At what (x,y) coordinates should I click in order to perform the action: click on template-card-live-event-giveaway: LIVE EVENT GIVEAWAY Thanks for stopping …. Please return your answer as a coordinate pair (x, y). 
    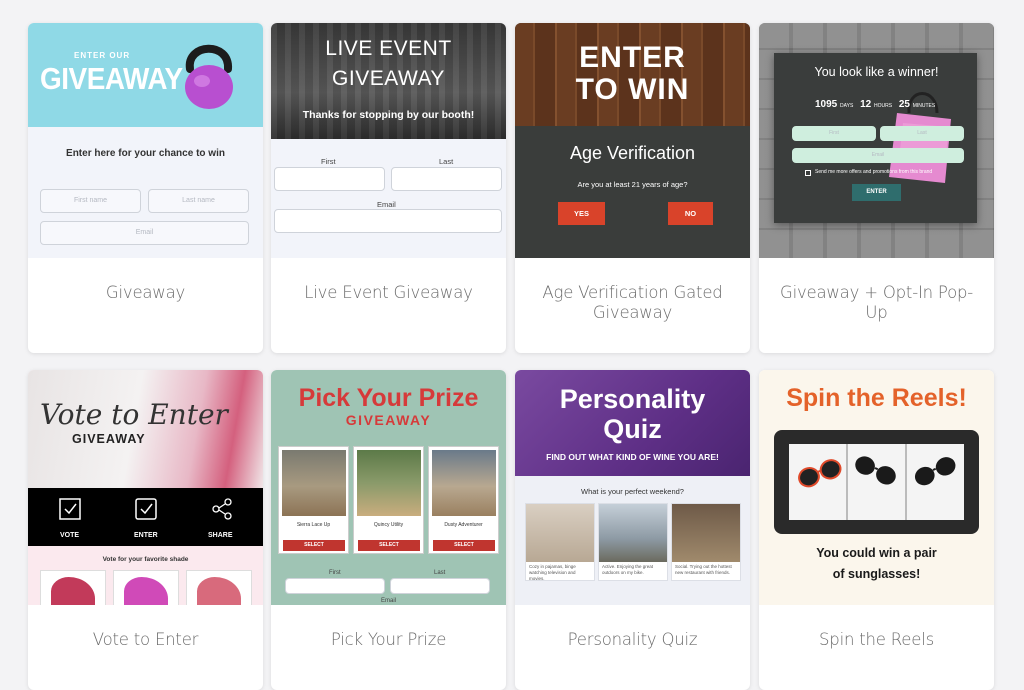
    Looking at the image, I should click on (388, 188).